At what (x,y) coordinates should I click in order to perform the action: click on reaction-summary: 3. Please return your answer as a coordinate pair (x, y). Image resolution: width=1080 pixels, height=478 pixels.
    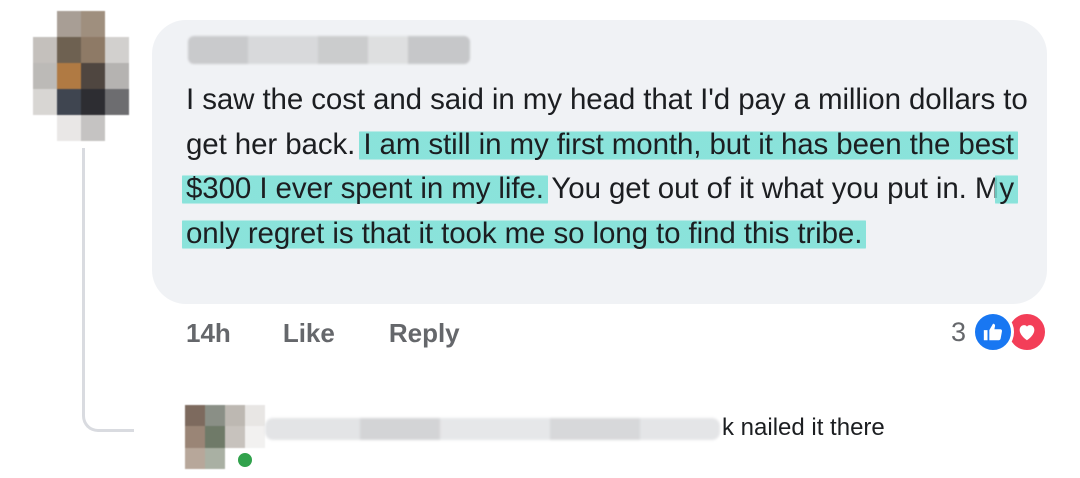
    Looking at the image, I should click on (999, 332).